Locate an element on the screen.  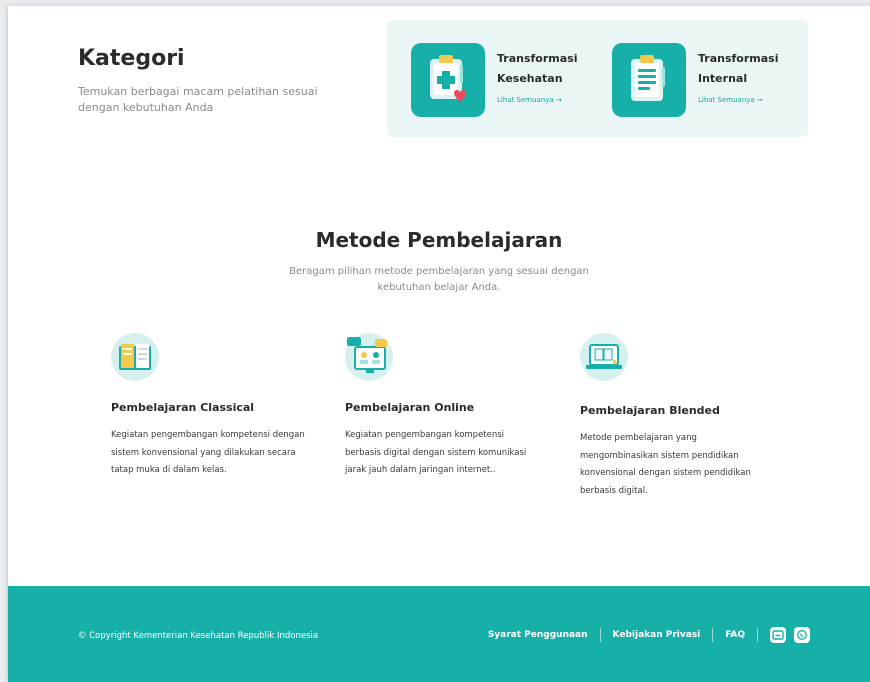
privacy-link: Kebijakan Privasi is located at coordinates (657, 635).